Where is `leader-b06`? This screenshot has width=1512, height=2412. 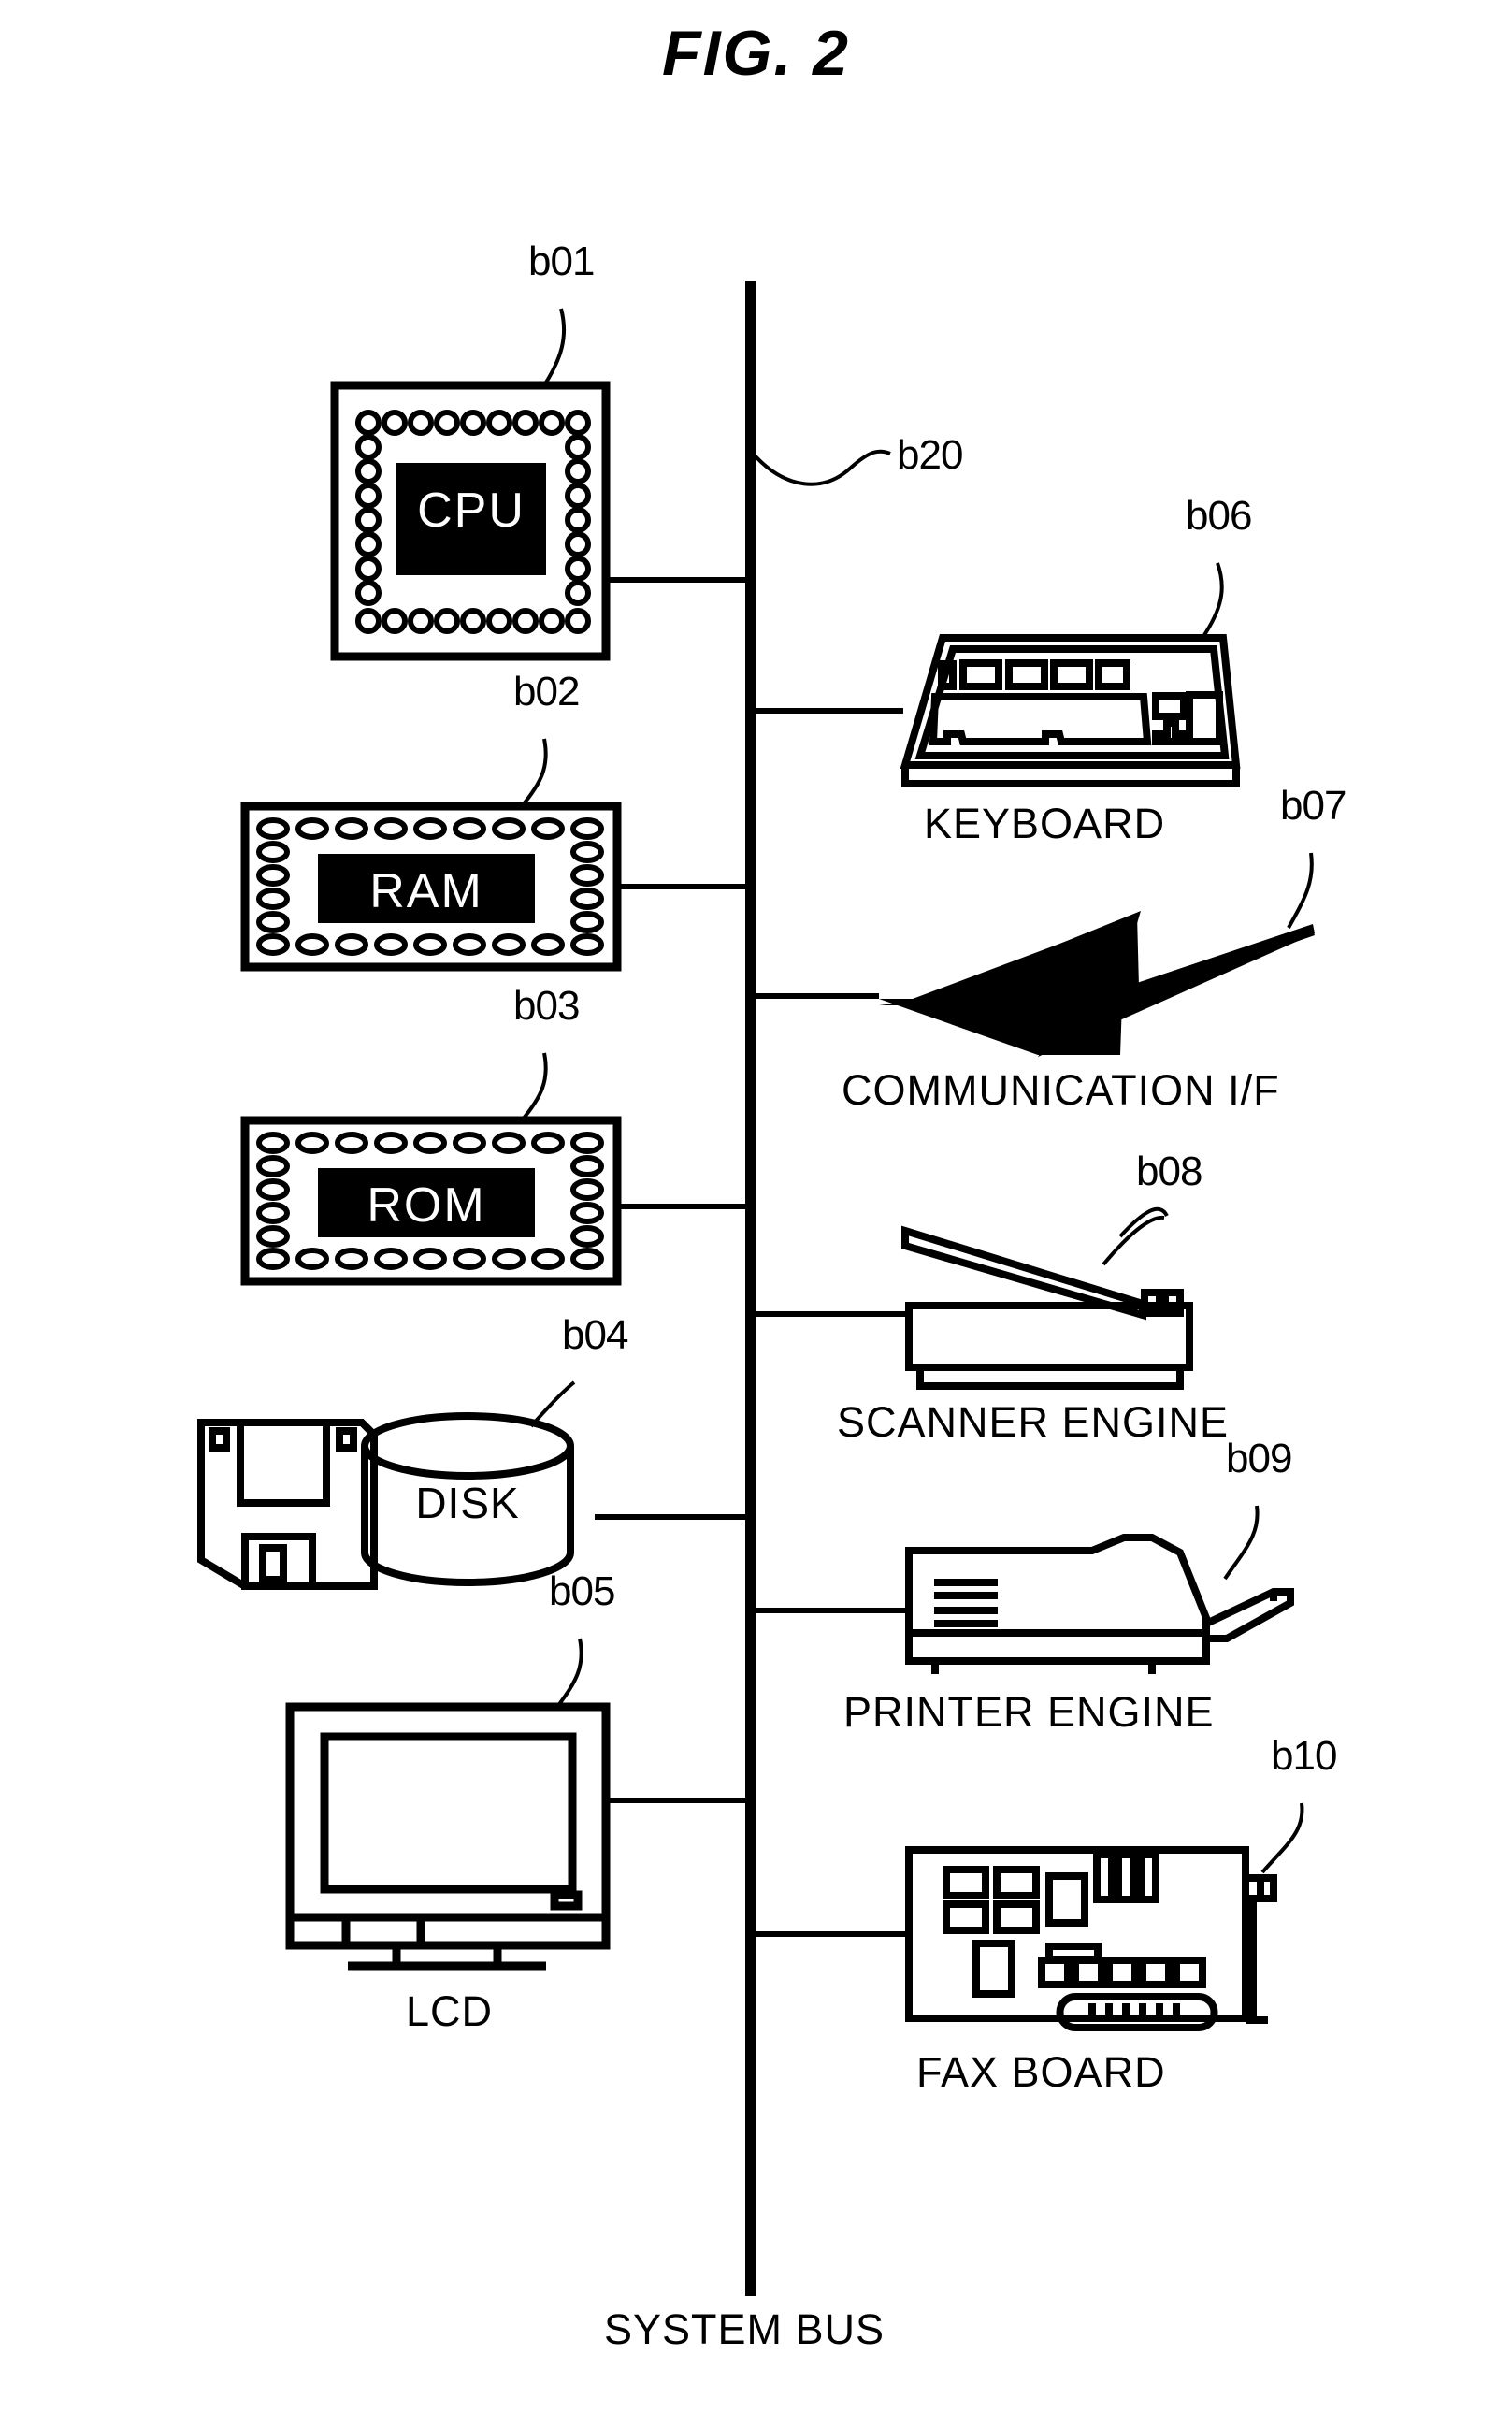 leader-b06 is located at coordinates (1212, 601).